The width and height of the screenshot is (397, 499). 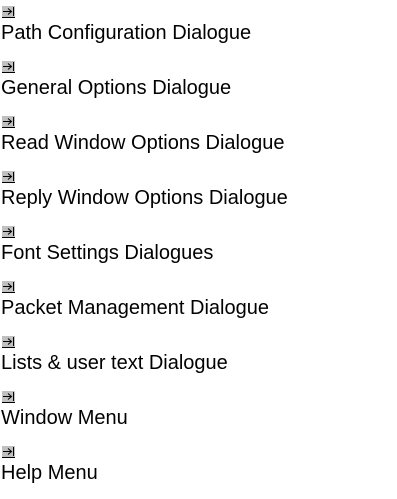 I want to click on help-entry: Packet Management Dialogue, so click(x=198, y=303).